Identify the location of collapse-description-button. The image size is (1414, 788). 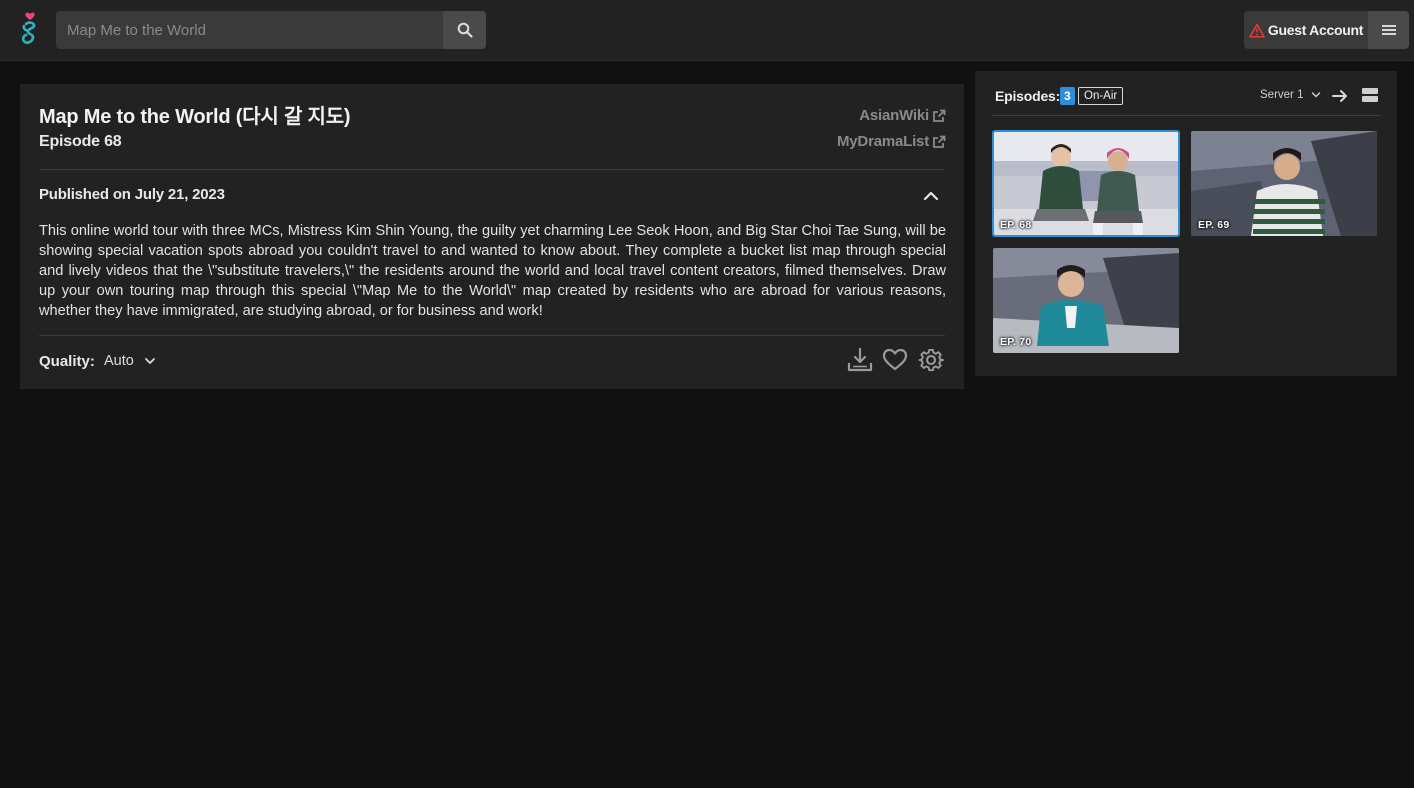
(931, 196).